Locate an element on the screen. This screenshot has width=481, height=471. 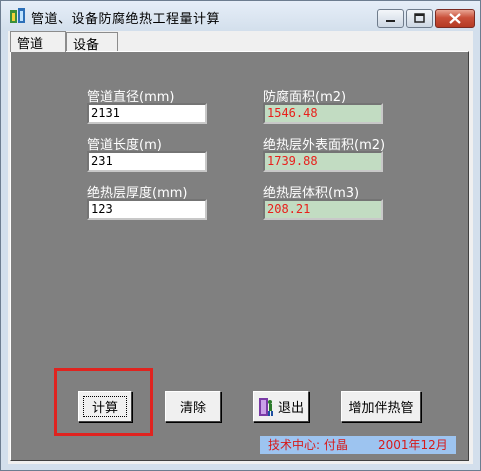
close-icon is located at coordinates (455, 18).